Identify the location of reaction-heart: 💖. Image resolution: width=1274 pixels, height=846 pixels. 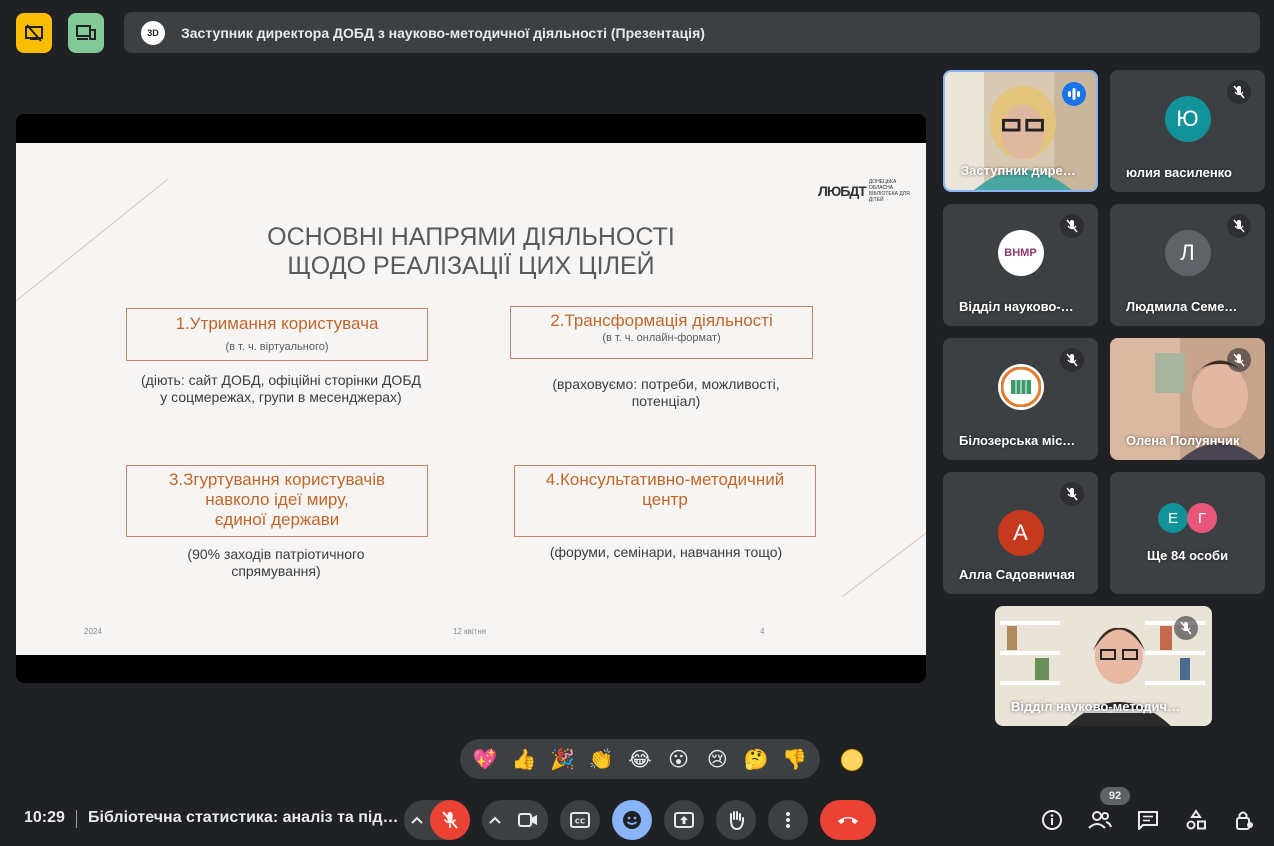
(485, 759).